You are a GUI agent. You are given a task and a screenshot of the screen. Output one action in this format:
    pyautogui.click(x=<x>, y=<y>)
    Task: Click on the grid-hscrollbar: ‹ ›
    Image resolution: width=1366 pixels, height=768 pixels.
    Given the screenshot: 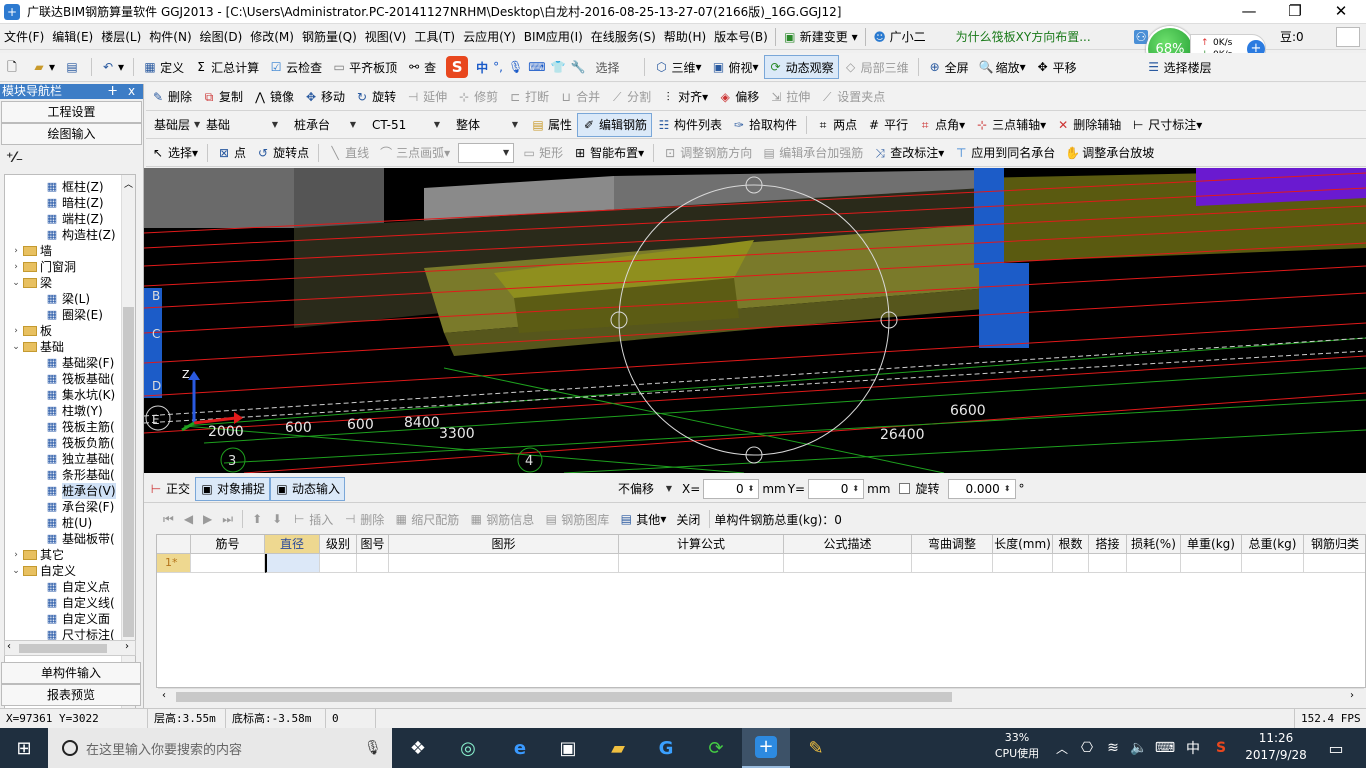 What is the action you would take?
    pyautogui.click(x=761, y=696)
    